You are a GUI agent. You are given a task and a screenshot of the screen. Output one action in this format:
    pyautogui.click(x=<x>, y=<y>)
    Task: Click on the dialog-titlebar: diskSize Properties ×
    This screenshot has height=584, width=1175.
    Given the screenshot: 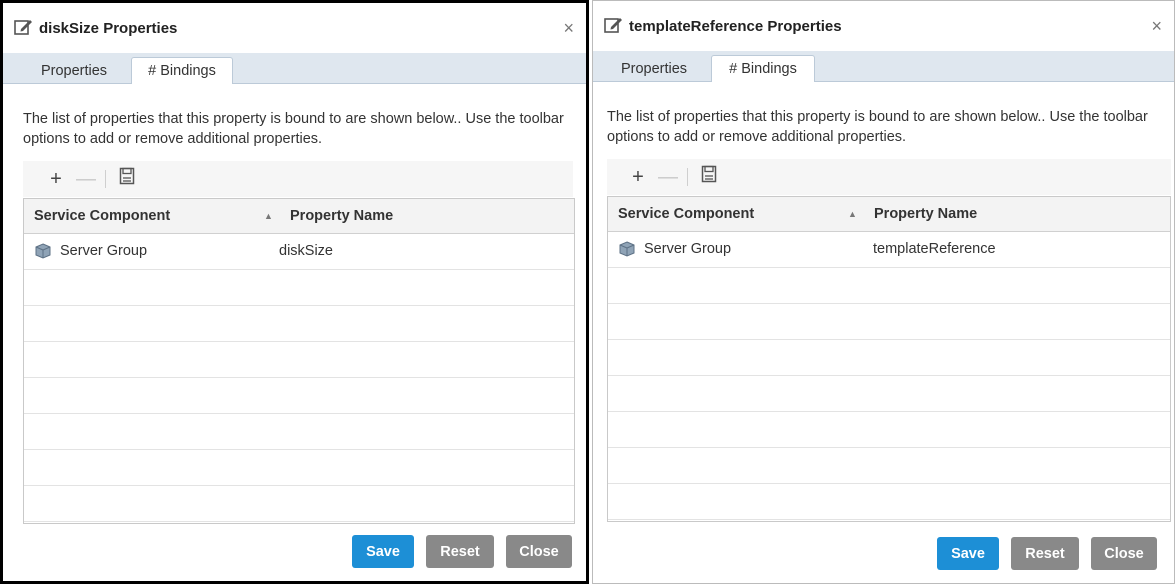 What is the action you would take?
    pyautogui.click(x=294, y=28)
    